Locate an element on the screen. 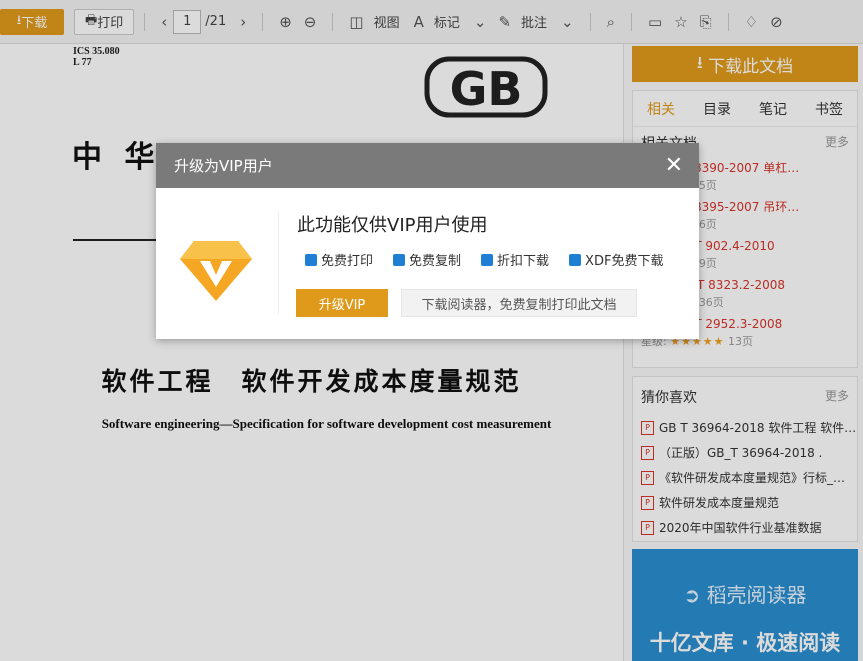 This screenshot has height=661, width=863. feature-copy: 免费复制 is located at coordinates (427, 259).